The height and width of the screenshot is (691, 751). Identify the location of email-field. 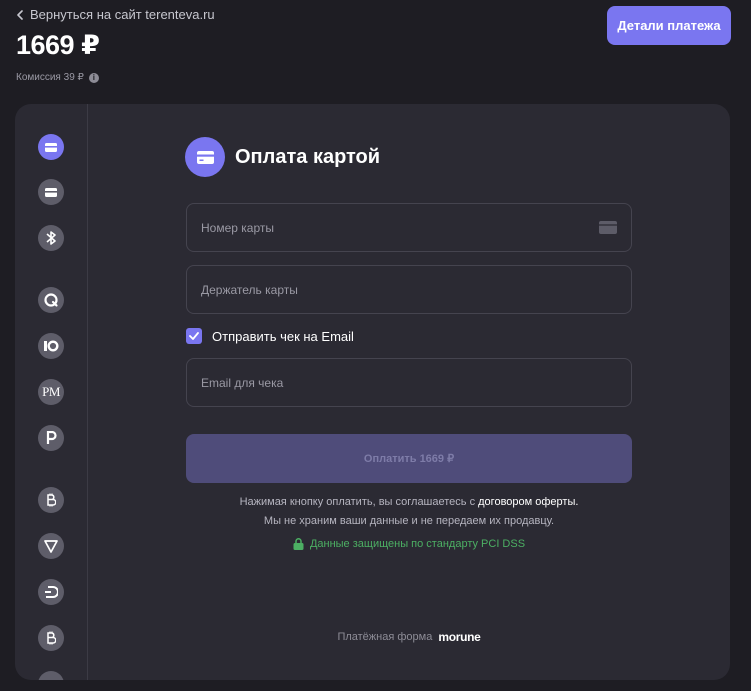
(409, 382).